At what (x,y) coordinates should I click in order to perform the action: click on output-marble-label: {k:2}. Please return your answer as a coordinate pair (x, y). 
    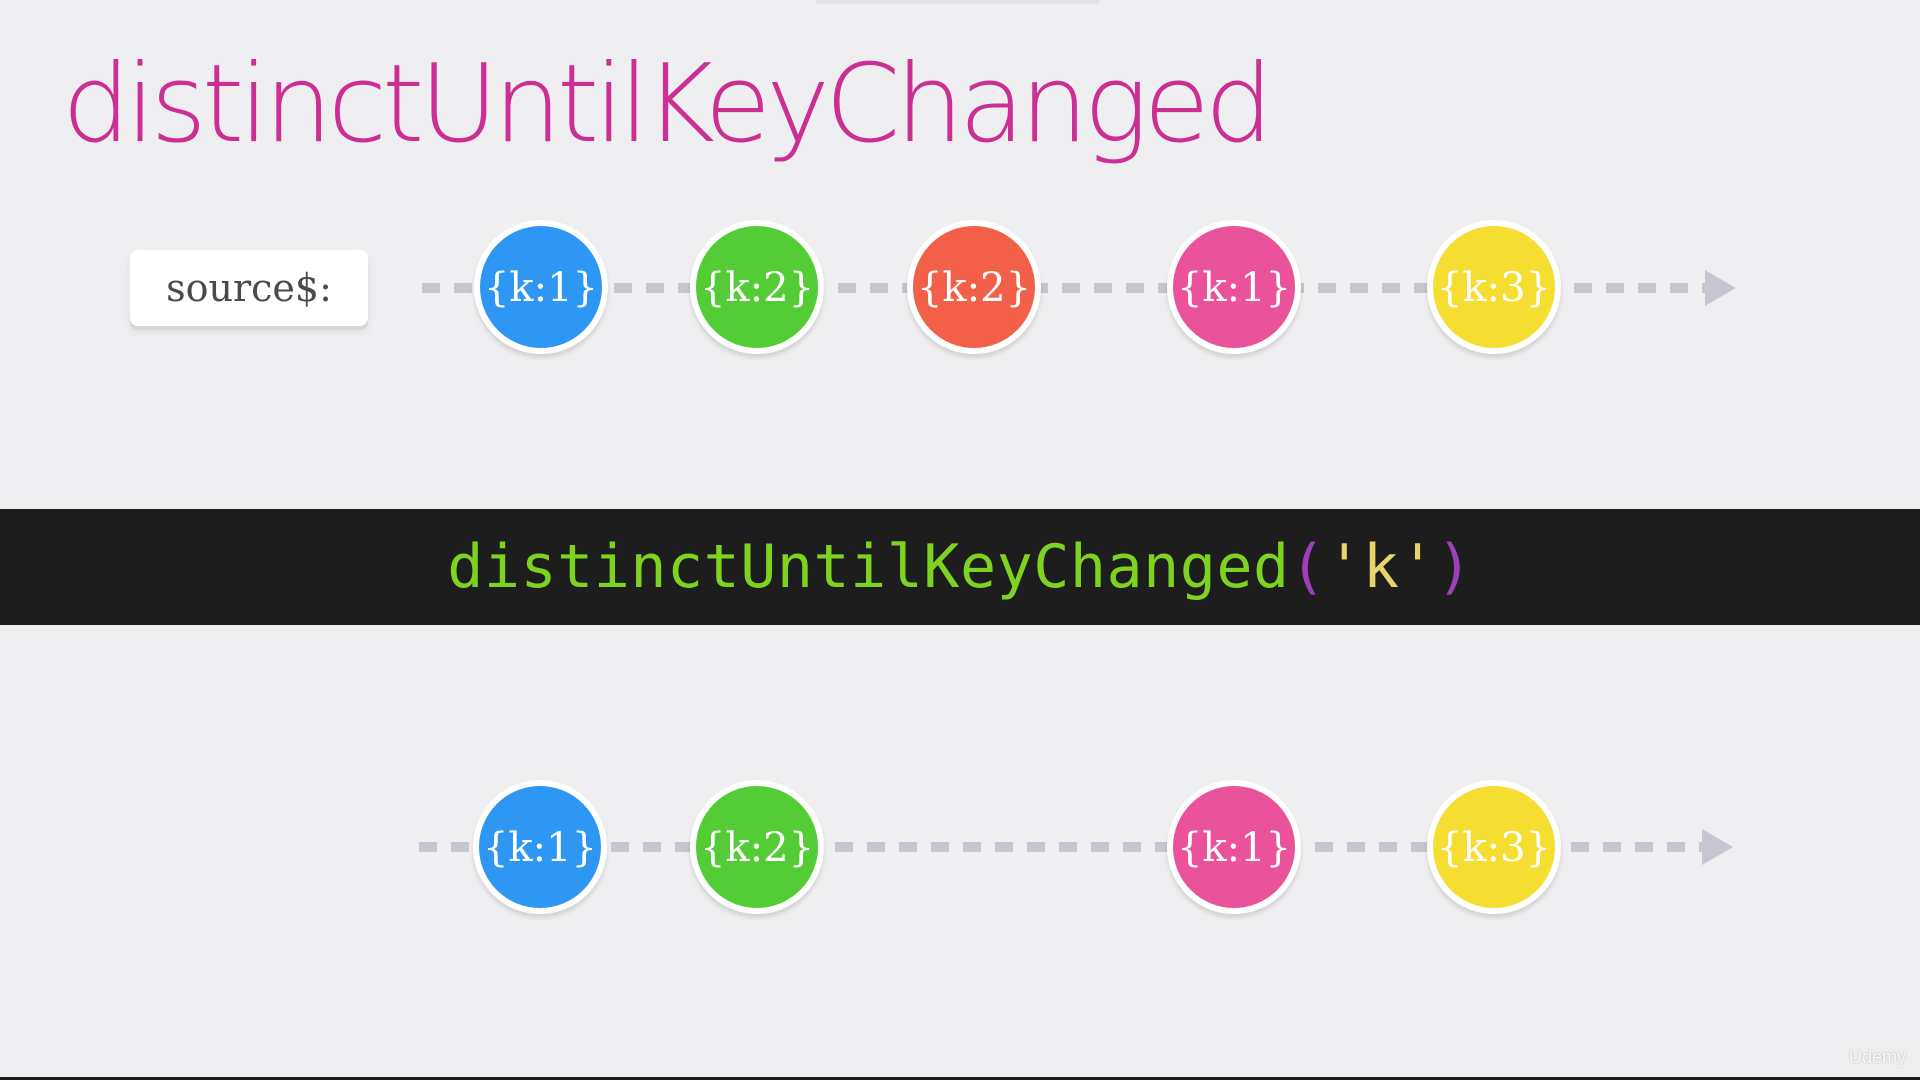
    Looking at the image, I should click on (757, 848).